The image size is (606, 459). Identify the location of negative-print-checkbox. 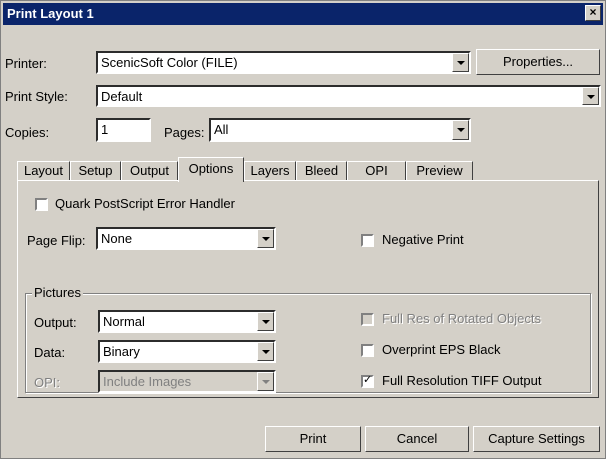
(367, 240).